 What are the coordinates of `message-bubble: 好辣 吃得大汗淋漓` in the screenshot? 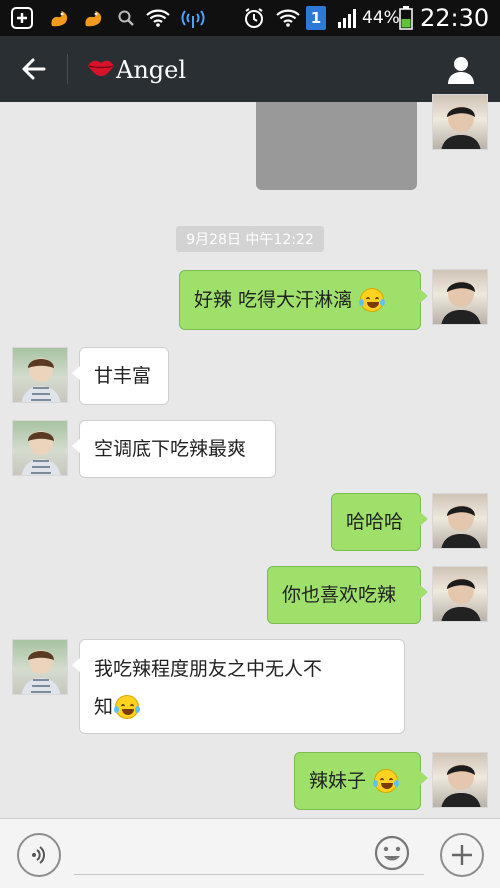 It's located at (303, 300).